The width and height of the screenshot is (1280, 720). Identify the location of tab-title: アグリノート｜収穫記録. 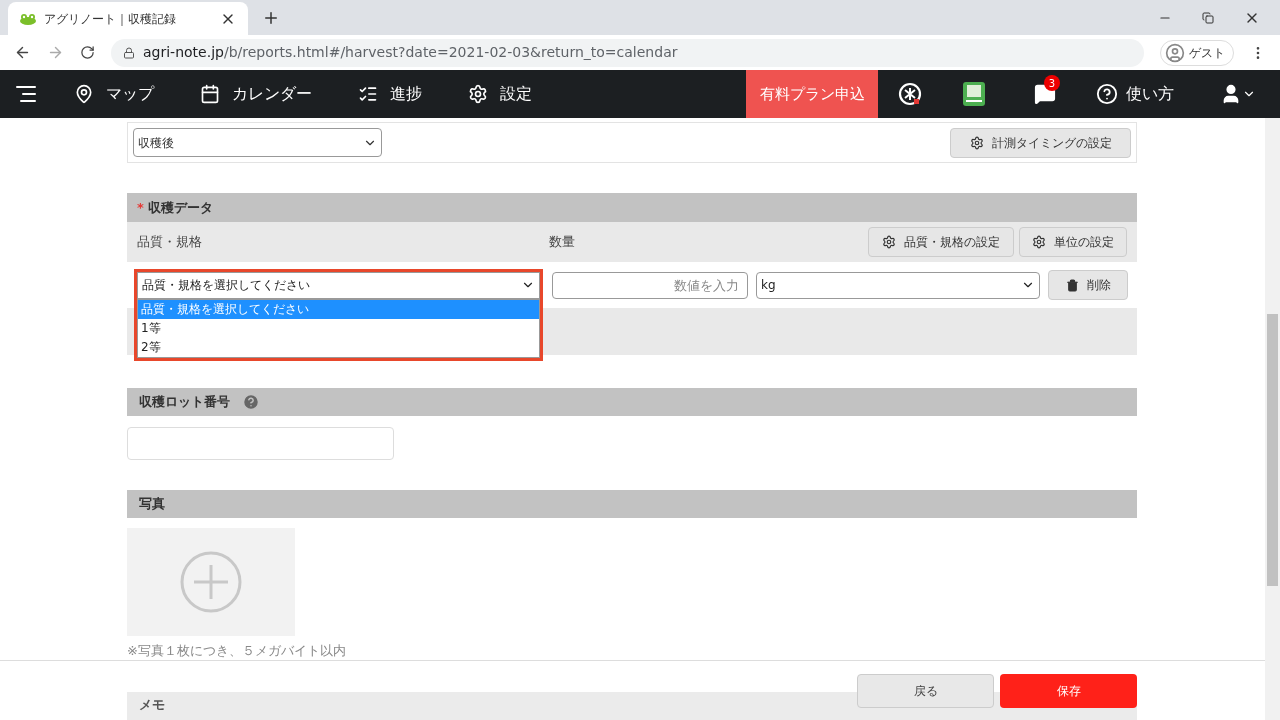
(110, 19).